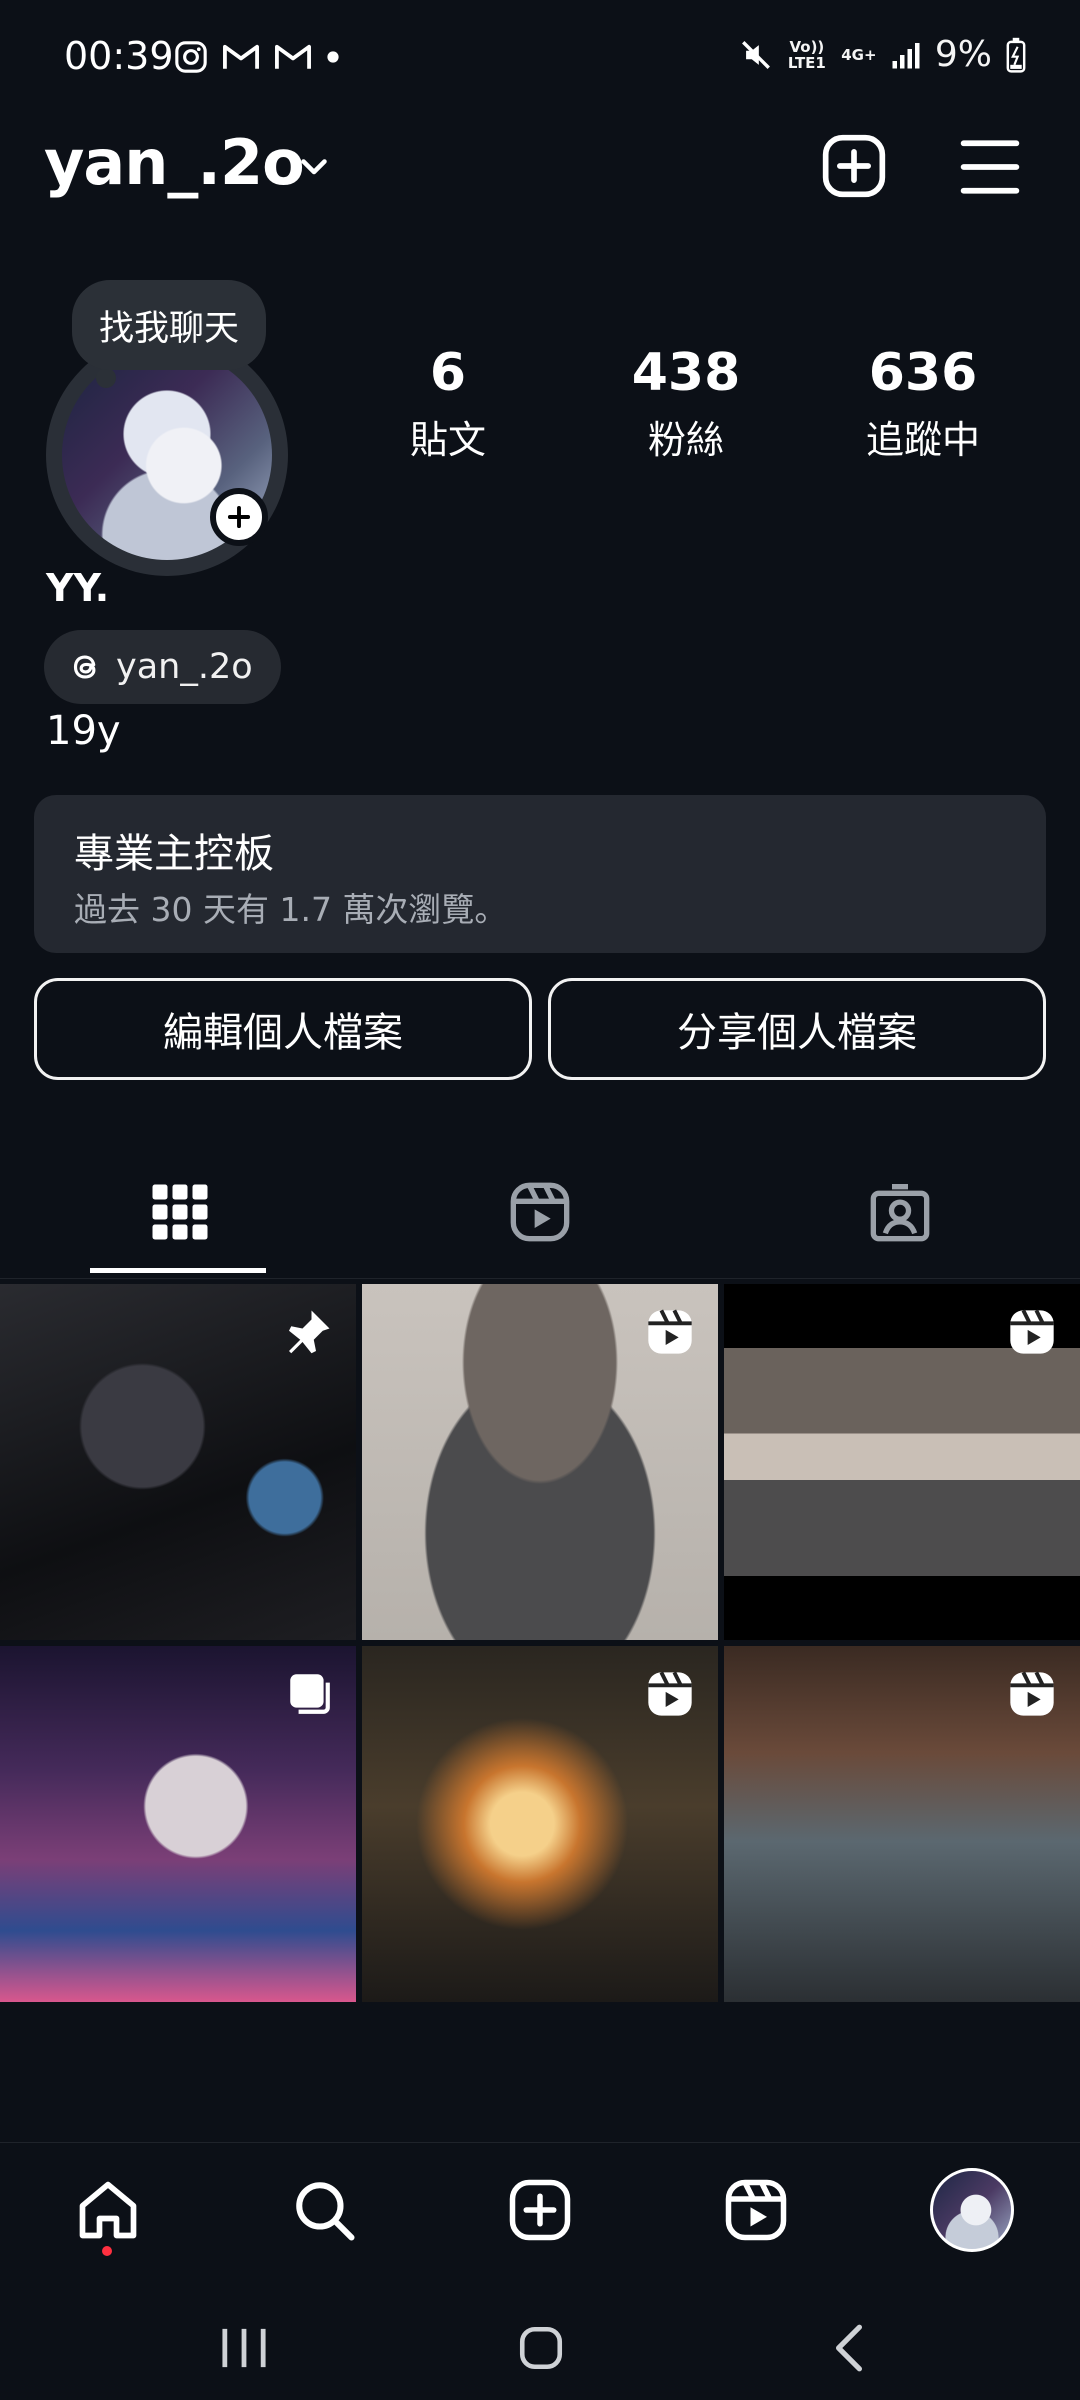 The width and height of the screenshot is (1080, 2400). What do you see at coordinates (309, 1332) in the screenshot?
I see `pin-icon` at bounding box center [309, 1332].